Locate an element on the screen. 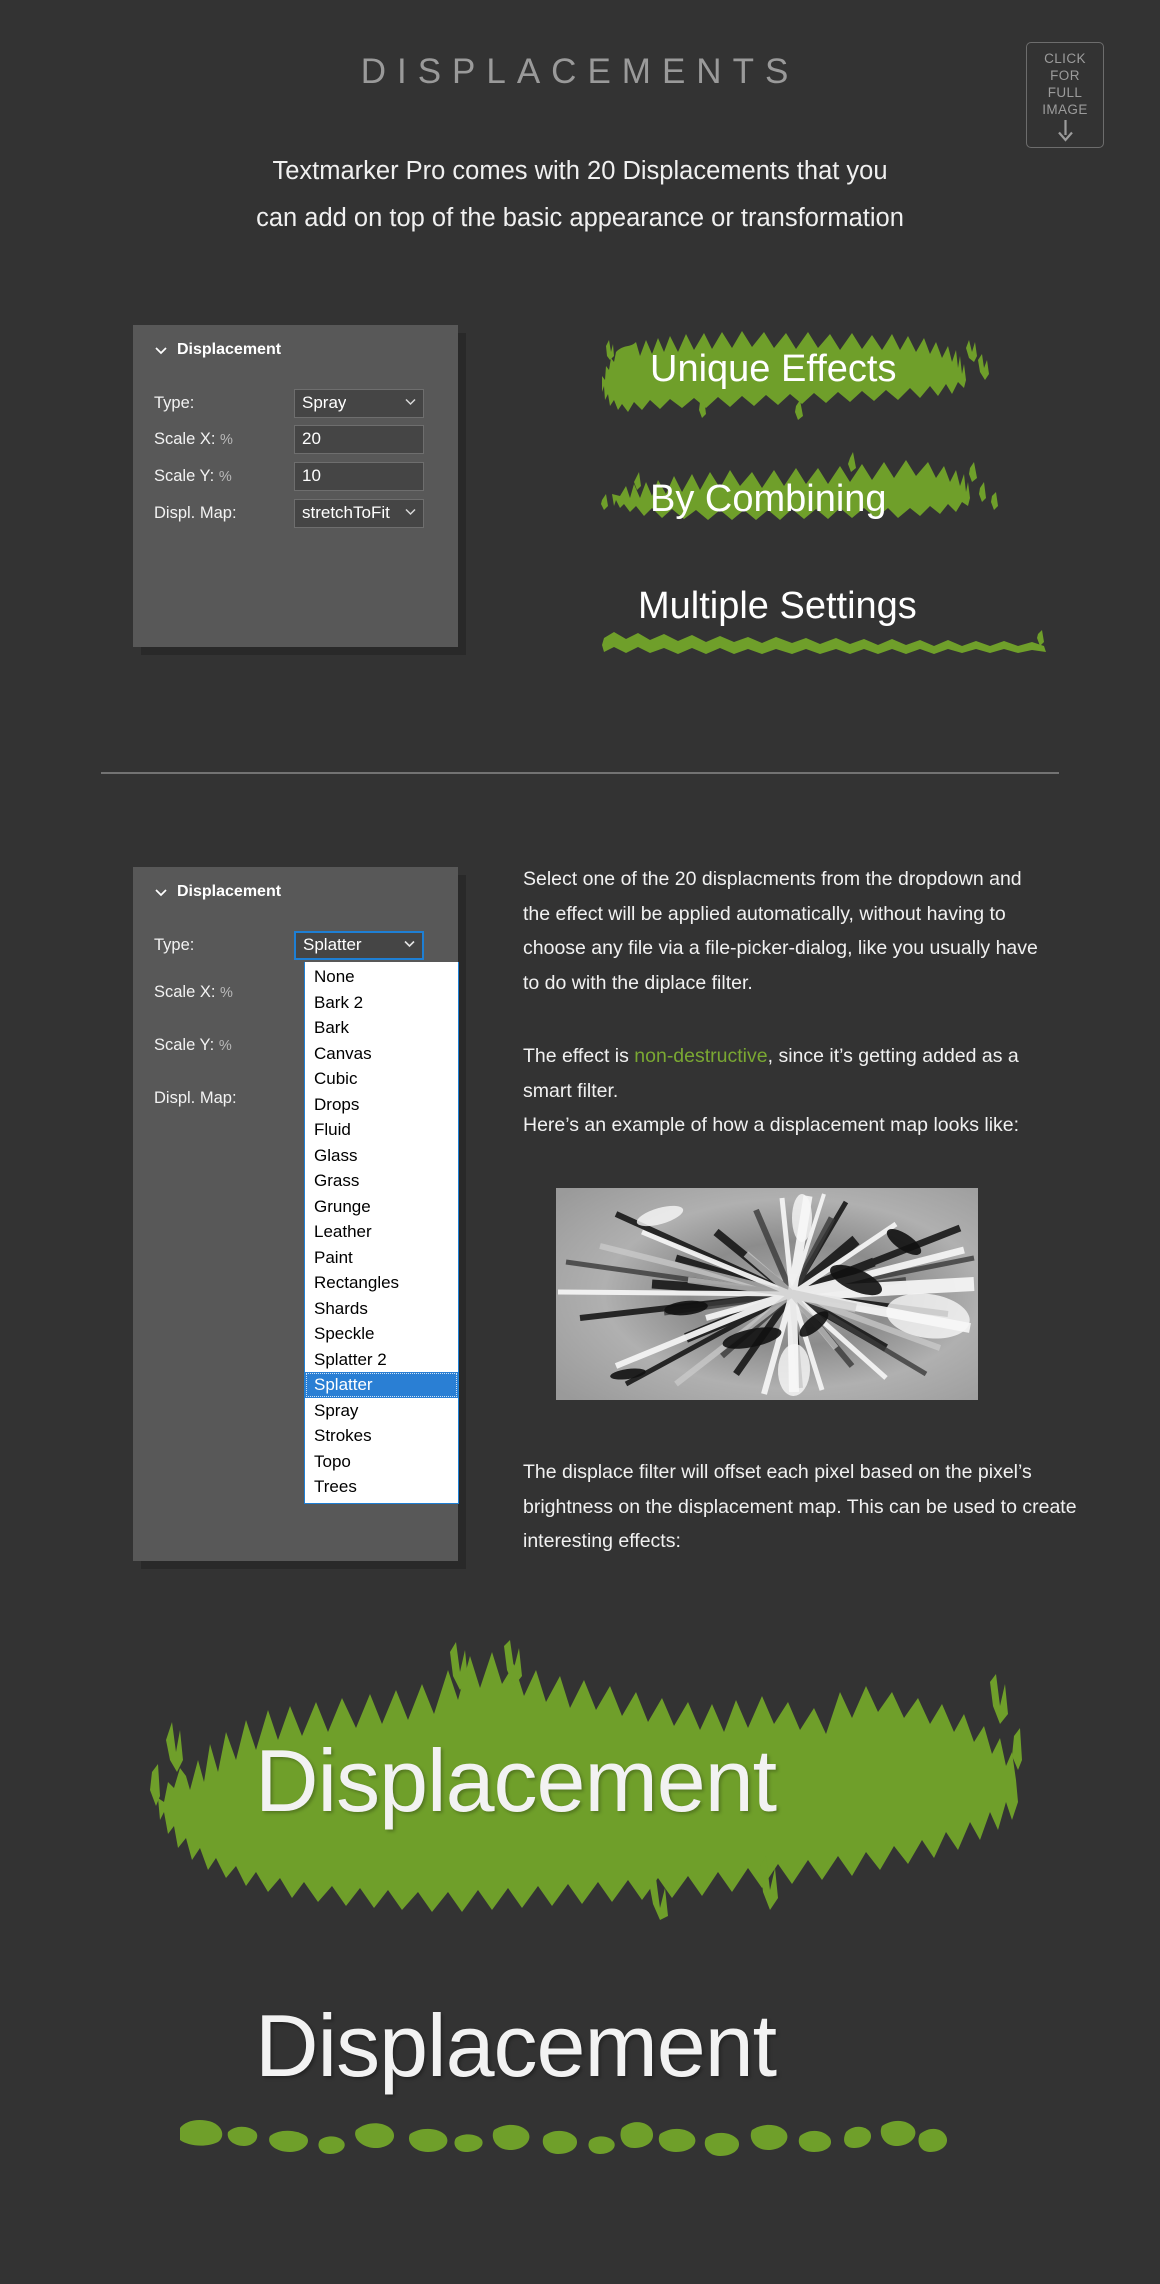 This screenshot has width=1160, height=2284. dropdown-option: Splatter 2 is located at coordinates (381, 1360).